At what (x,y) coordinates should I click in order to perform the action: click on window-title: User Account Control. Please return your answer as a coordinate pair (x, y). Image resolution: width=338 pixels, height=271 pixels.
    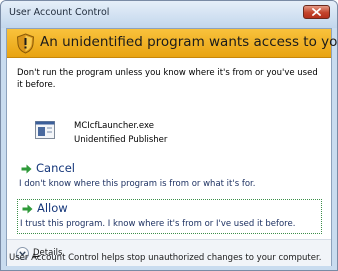
    Looking at the image, I should click on (59, 12).